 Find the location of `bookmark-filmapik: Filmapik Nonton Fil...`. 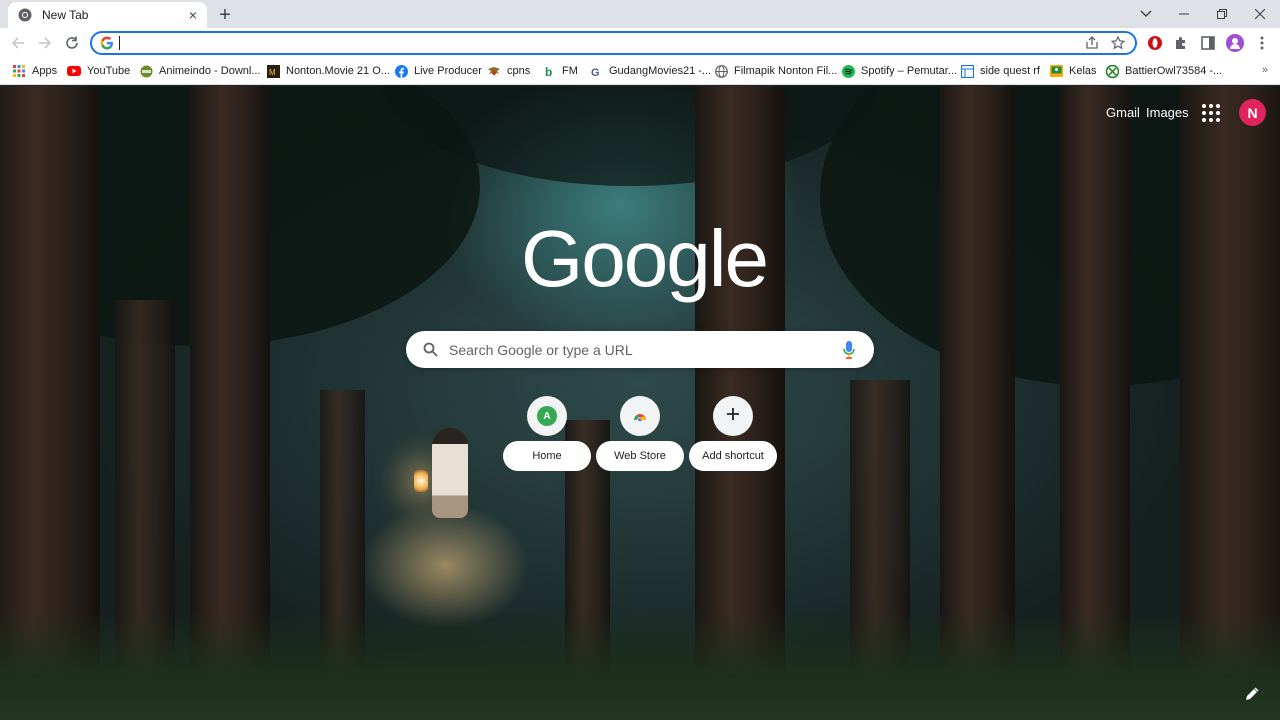

bookmark-filmapik: Filmapik Nonton Fil... is located at coordinates (775, 71).